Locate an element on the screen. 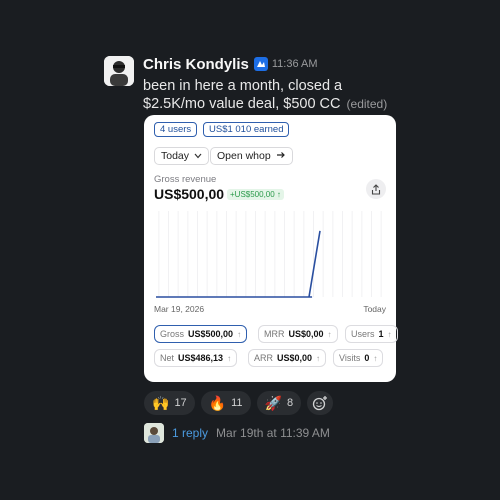 The image size is (500, 500). app-badge-icon is located at coordinates (260, 64).